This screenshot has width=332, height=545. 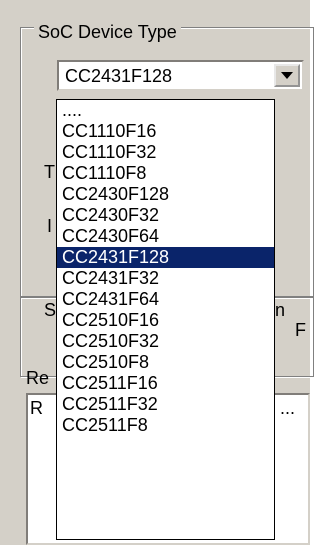 I want to click on list-item: CC2430F128, so click(x=165, y=194).